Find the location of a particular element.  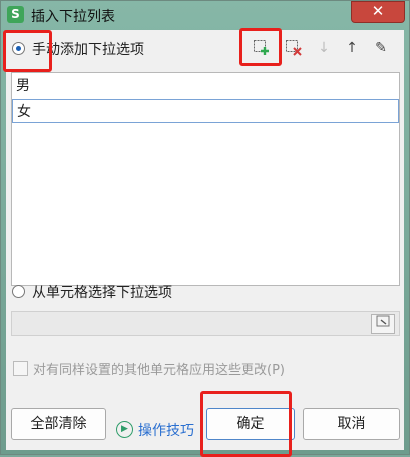

ok-button: 确定 is located at coordinates (250, 424).